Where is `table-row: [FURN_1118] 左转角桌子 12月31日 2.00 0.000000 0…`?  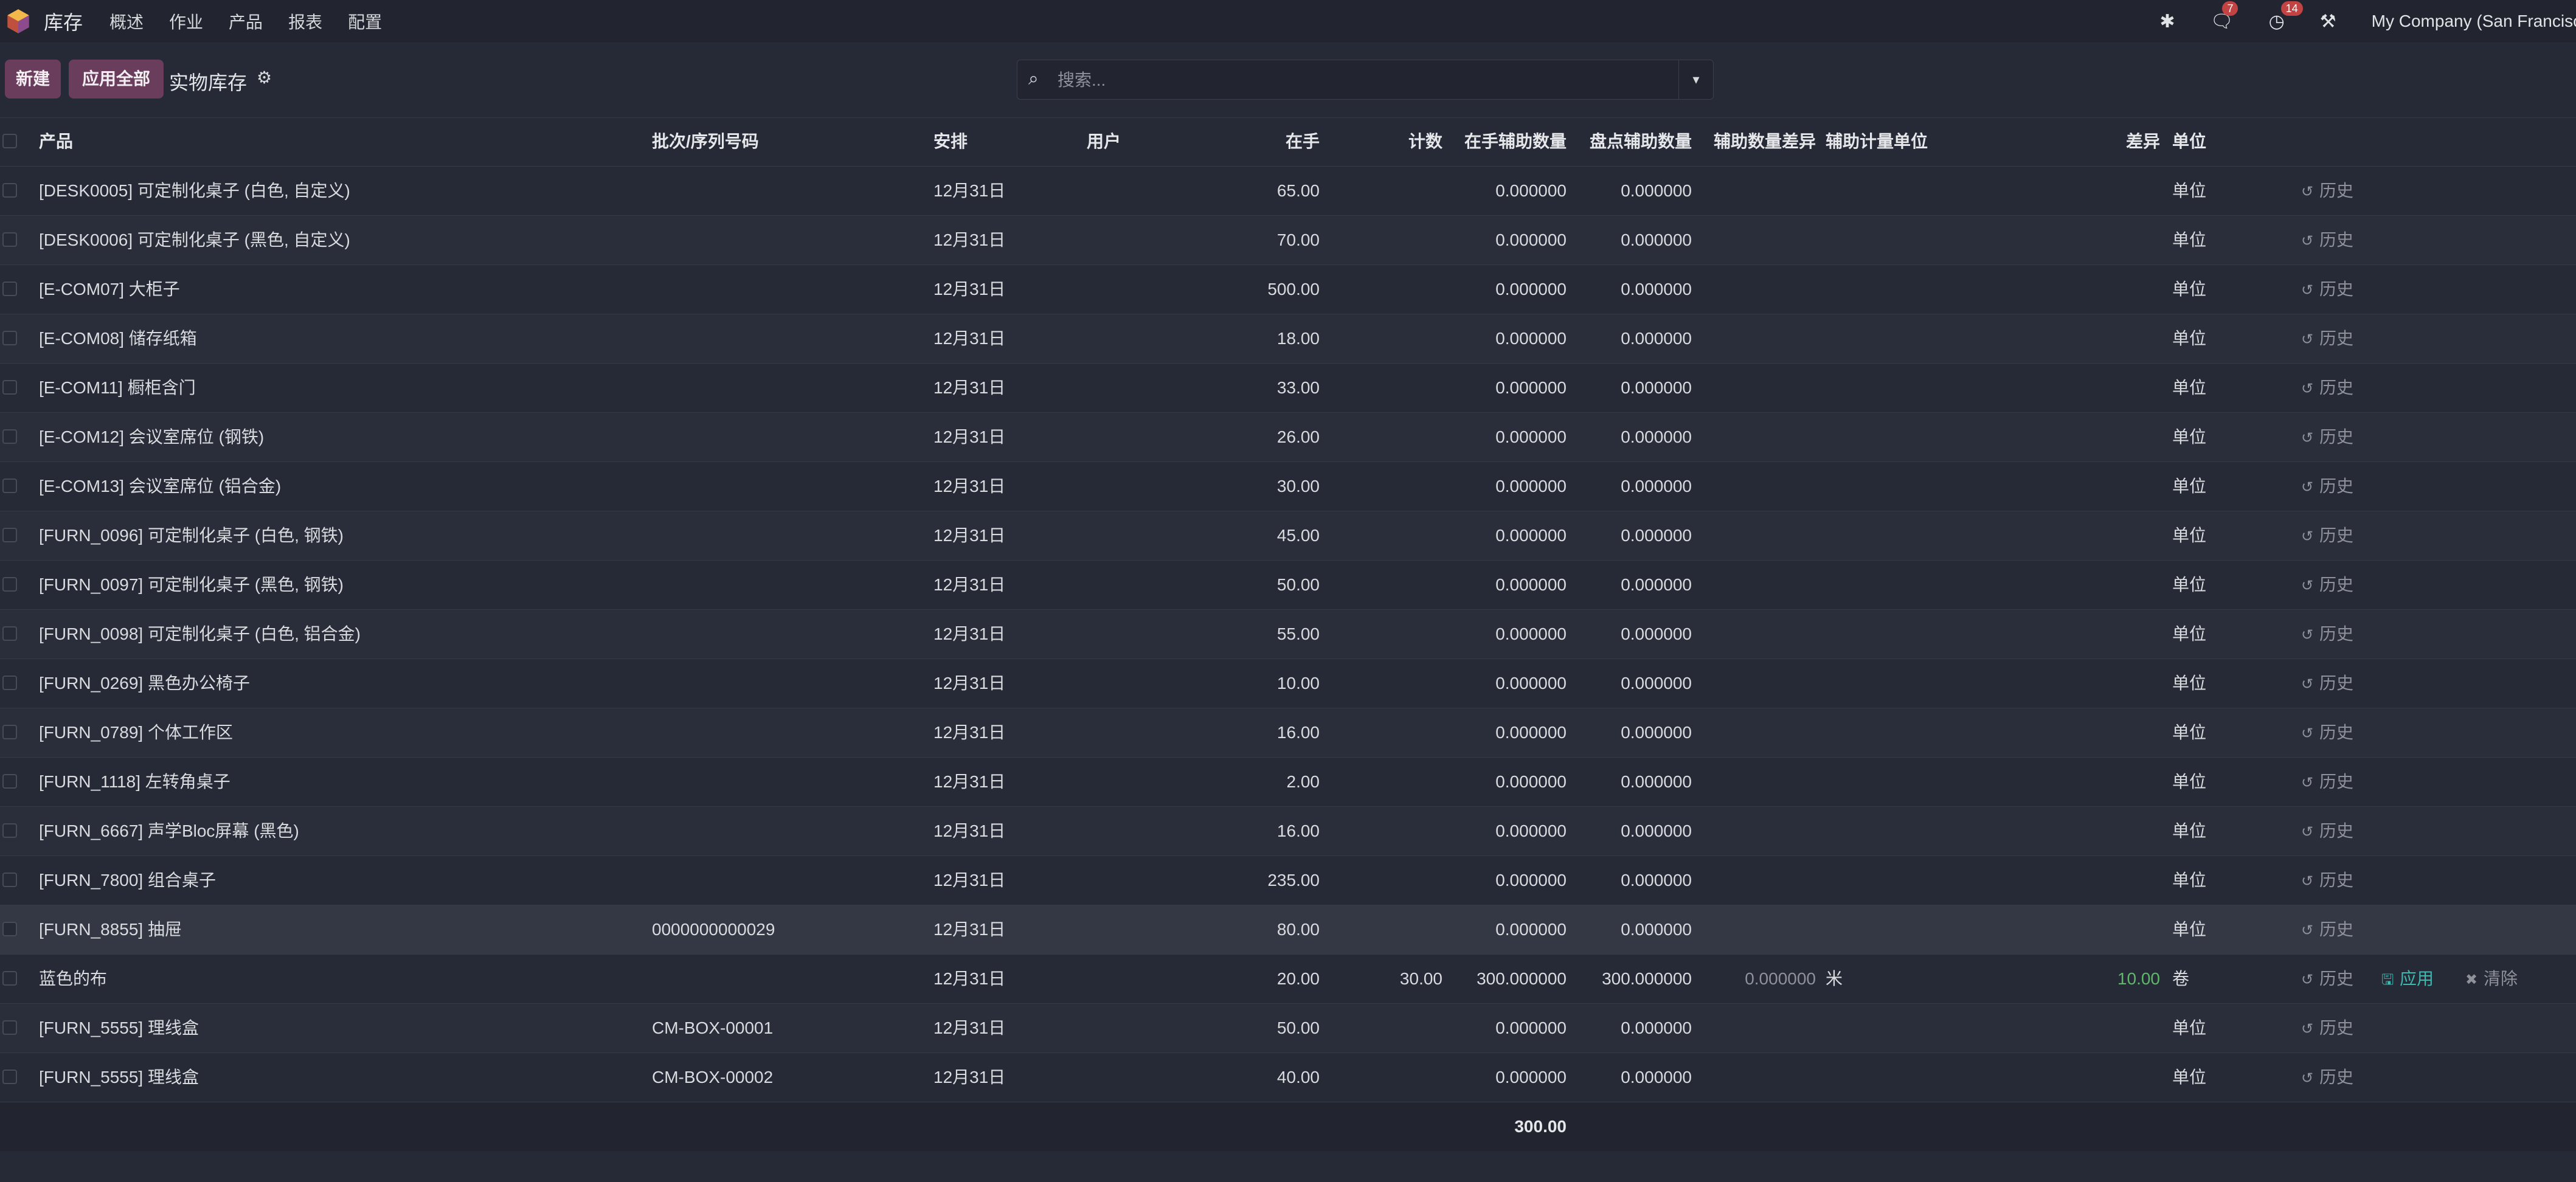
table-row: [FURN_1118] 左转角桌子 12月31日 2.00 0.000000 0… is located at coordinates (1288, 782).